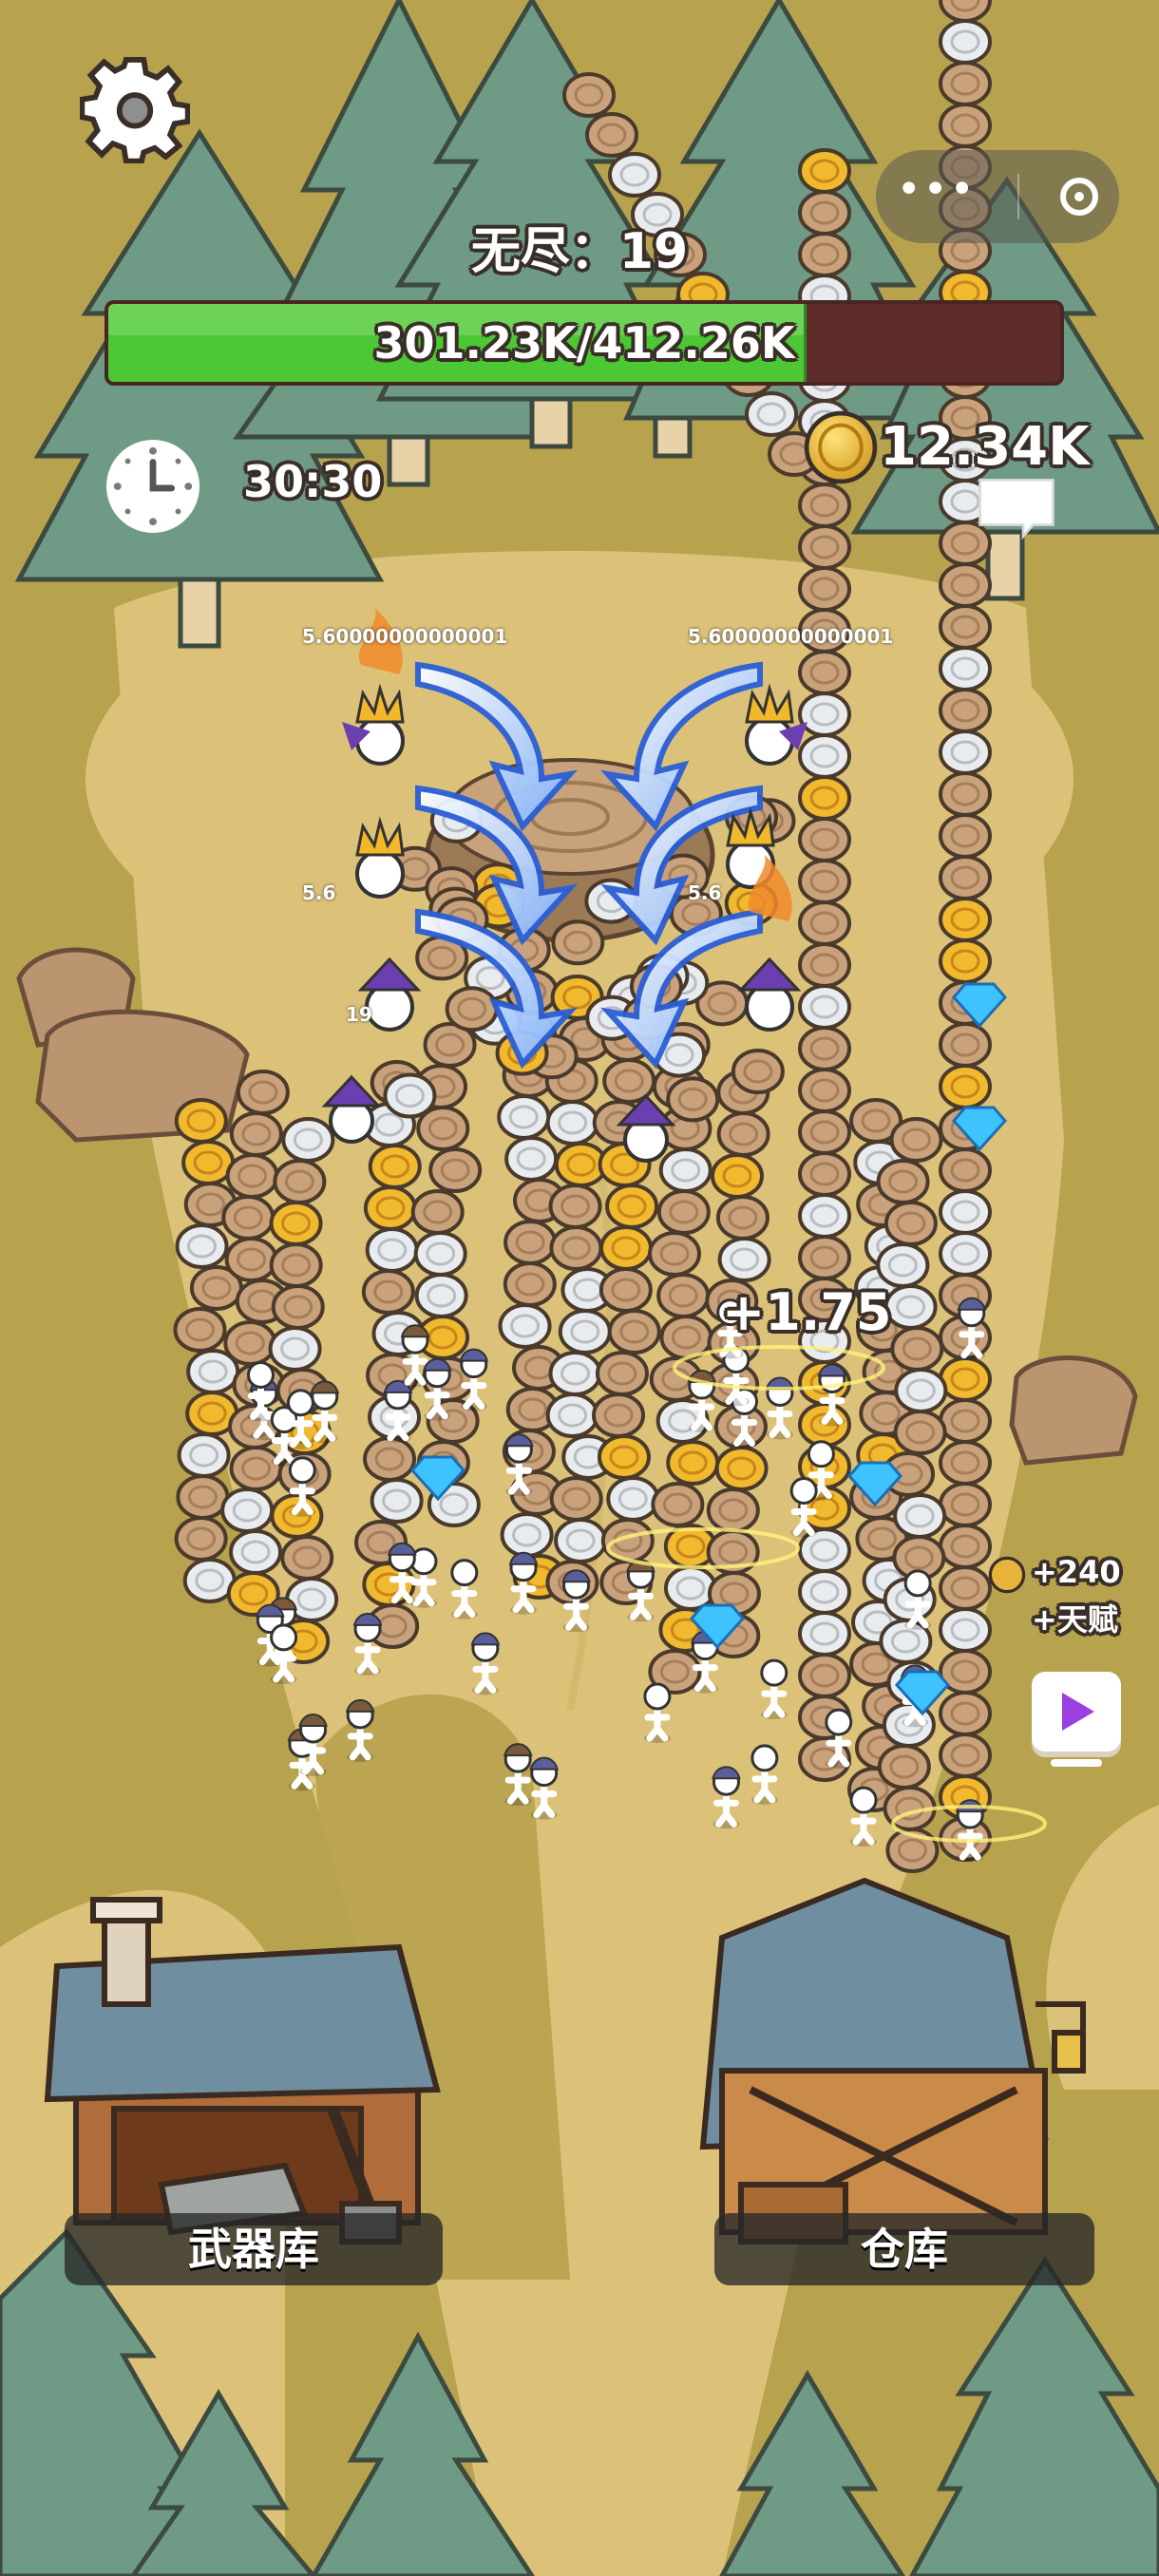 This screenshot has height=2576, width=1159. Describe the element at coordinates (1076, 1763) in the screenshot. I see `video-icon-base` at that location.